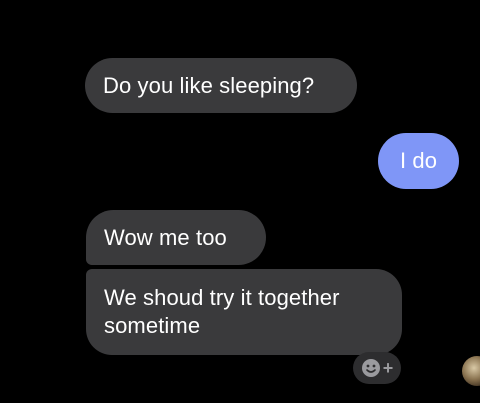  Describe the element at coordinates (209, 85) in the screenshot. I see `message-text: Do you like sleeping?` at that location.